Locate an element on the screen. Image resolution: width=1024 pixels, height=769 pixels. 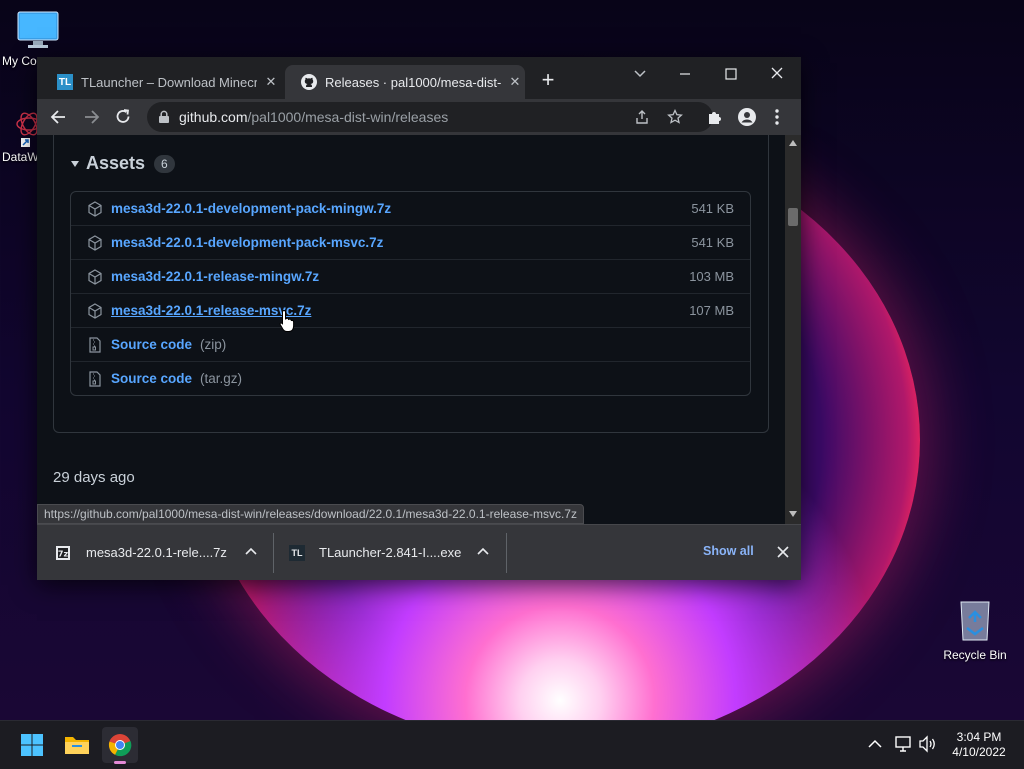
github-icon is located at coordinates (309, 82).